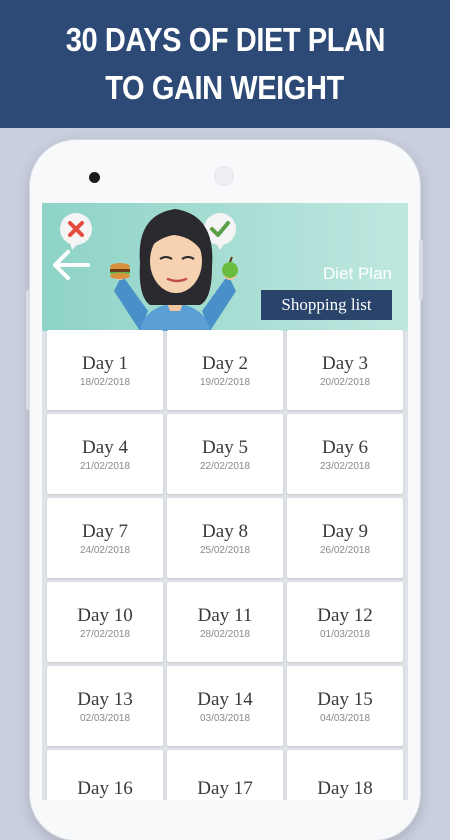  Describe the element at coordinates (345, 447) in the screenshot. I see `day-label: Day 6` at that location.